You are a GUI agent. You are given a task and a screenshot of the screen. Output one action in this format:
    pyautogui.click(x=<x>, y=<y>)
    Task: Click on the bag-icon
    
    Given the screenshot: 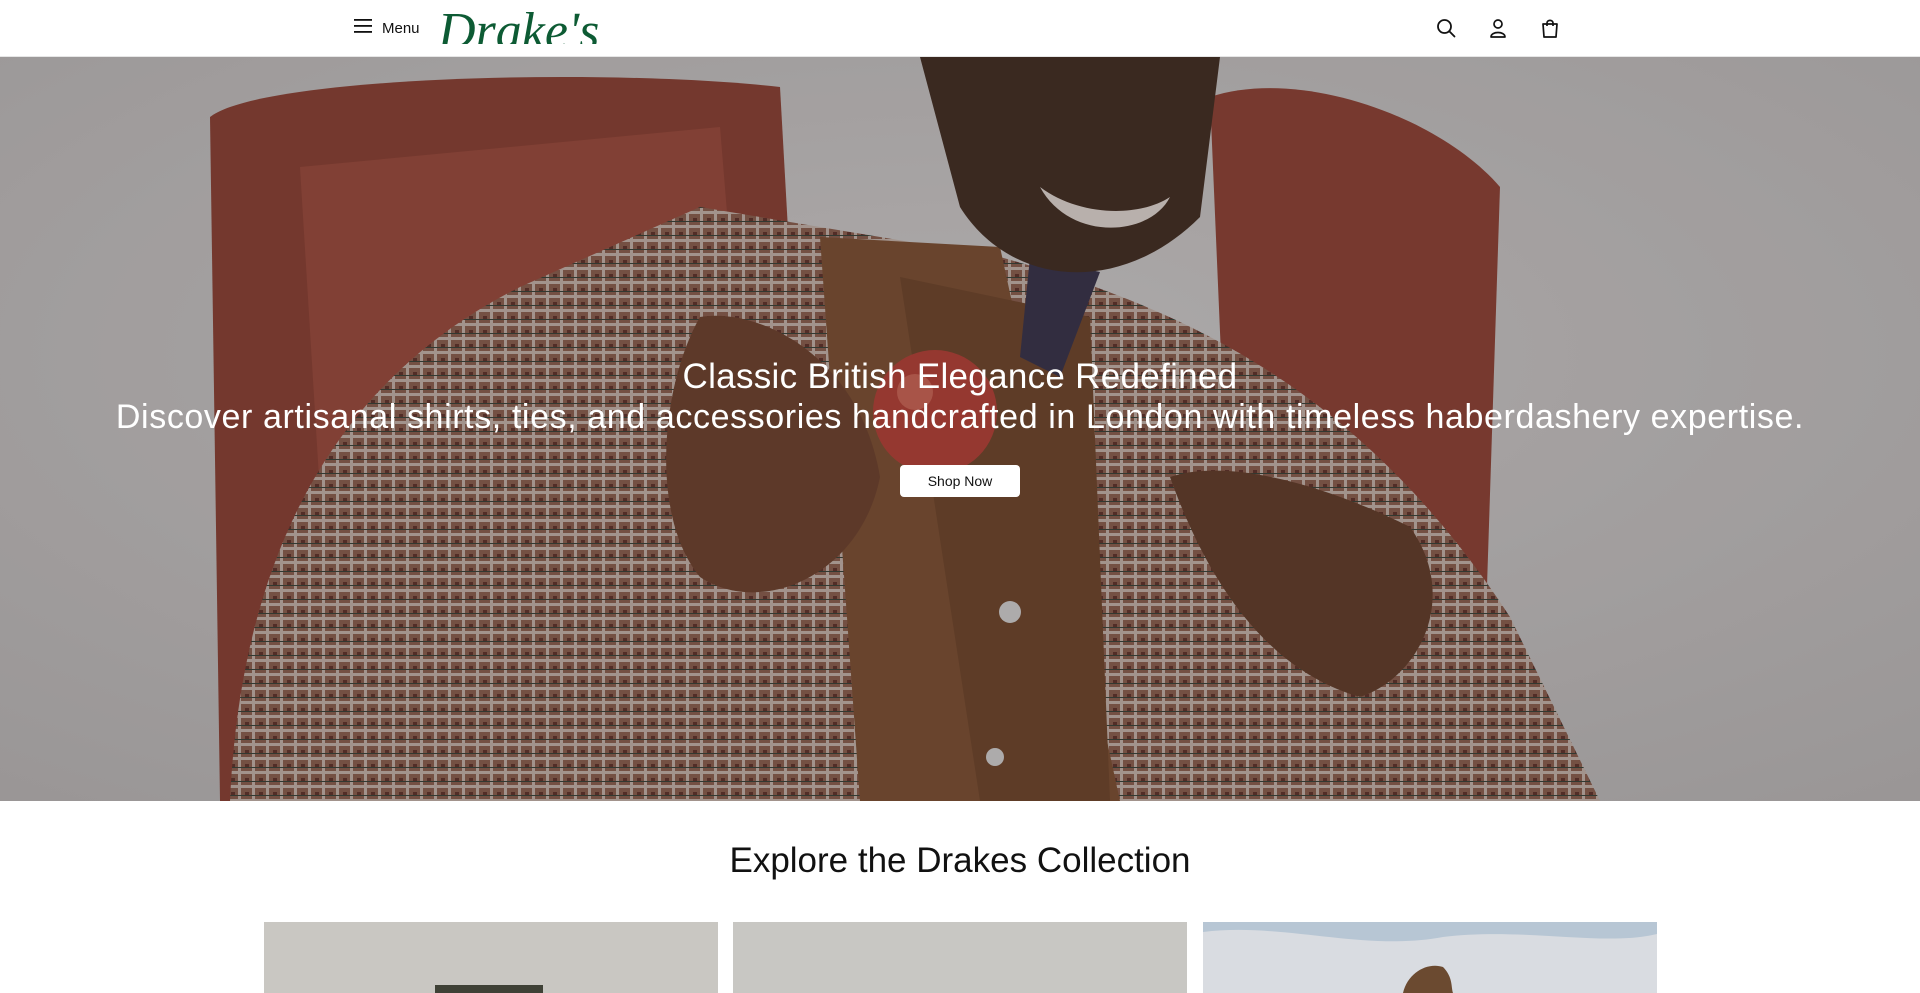 What is the action you would take?
    pyautogui.click(x=1550, y=28)
    